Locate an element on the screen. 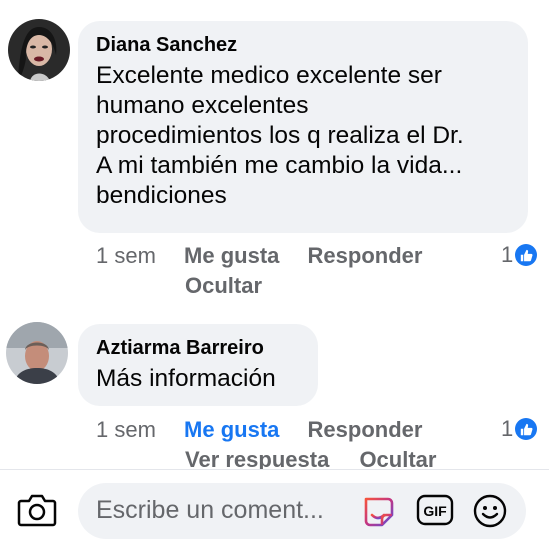 The width and height of the screenshot is (549, 549). comment-author: Diana Sanchez is located at coordinates (303, 45).